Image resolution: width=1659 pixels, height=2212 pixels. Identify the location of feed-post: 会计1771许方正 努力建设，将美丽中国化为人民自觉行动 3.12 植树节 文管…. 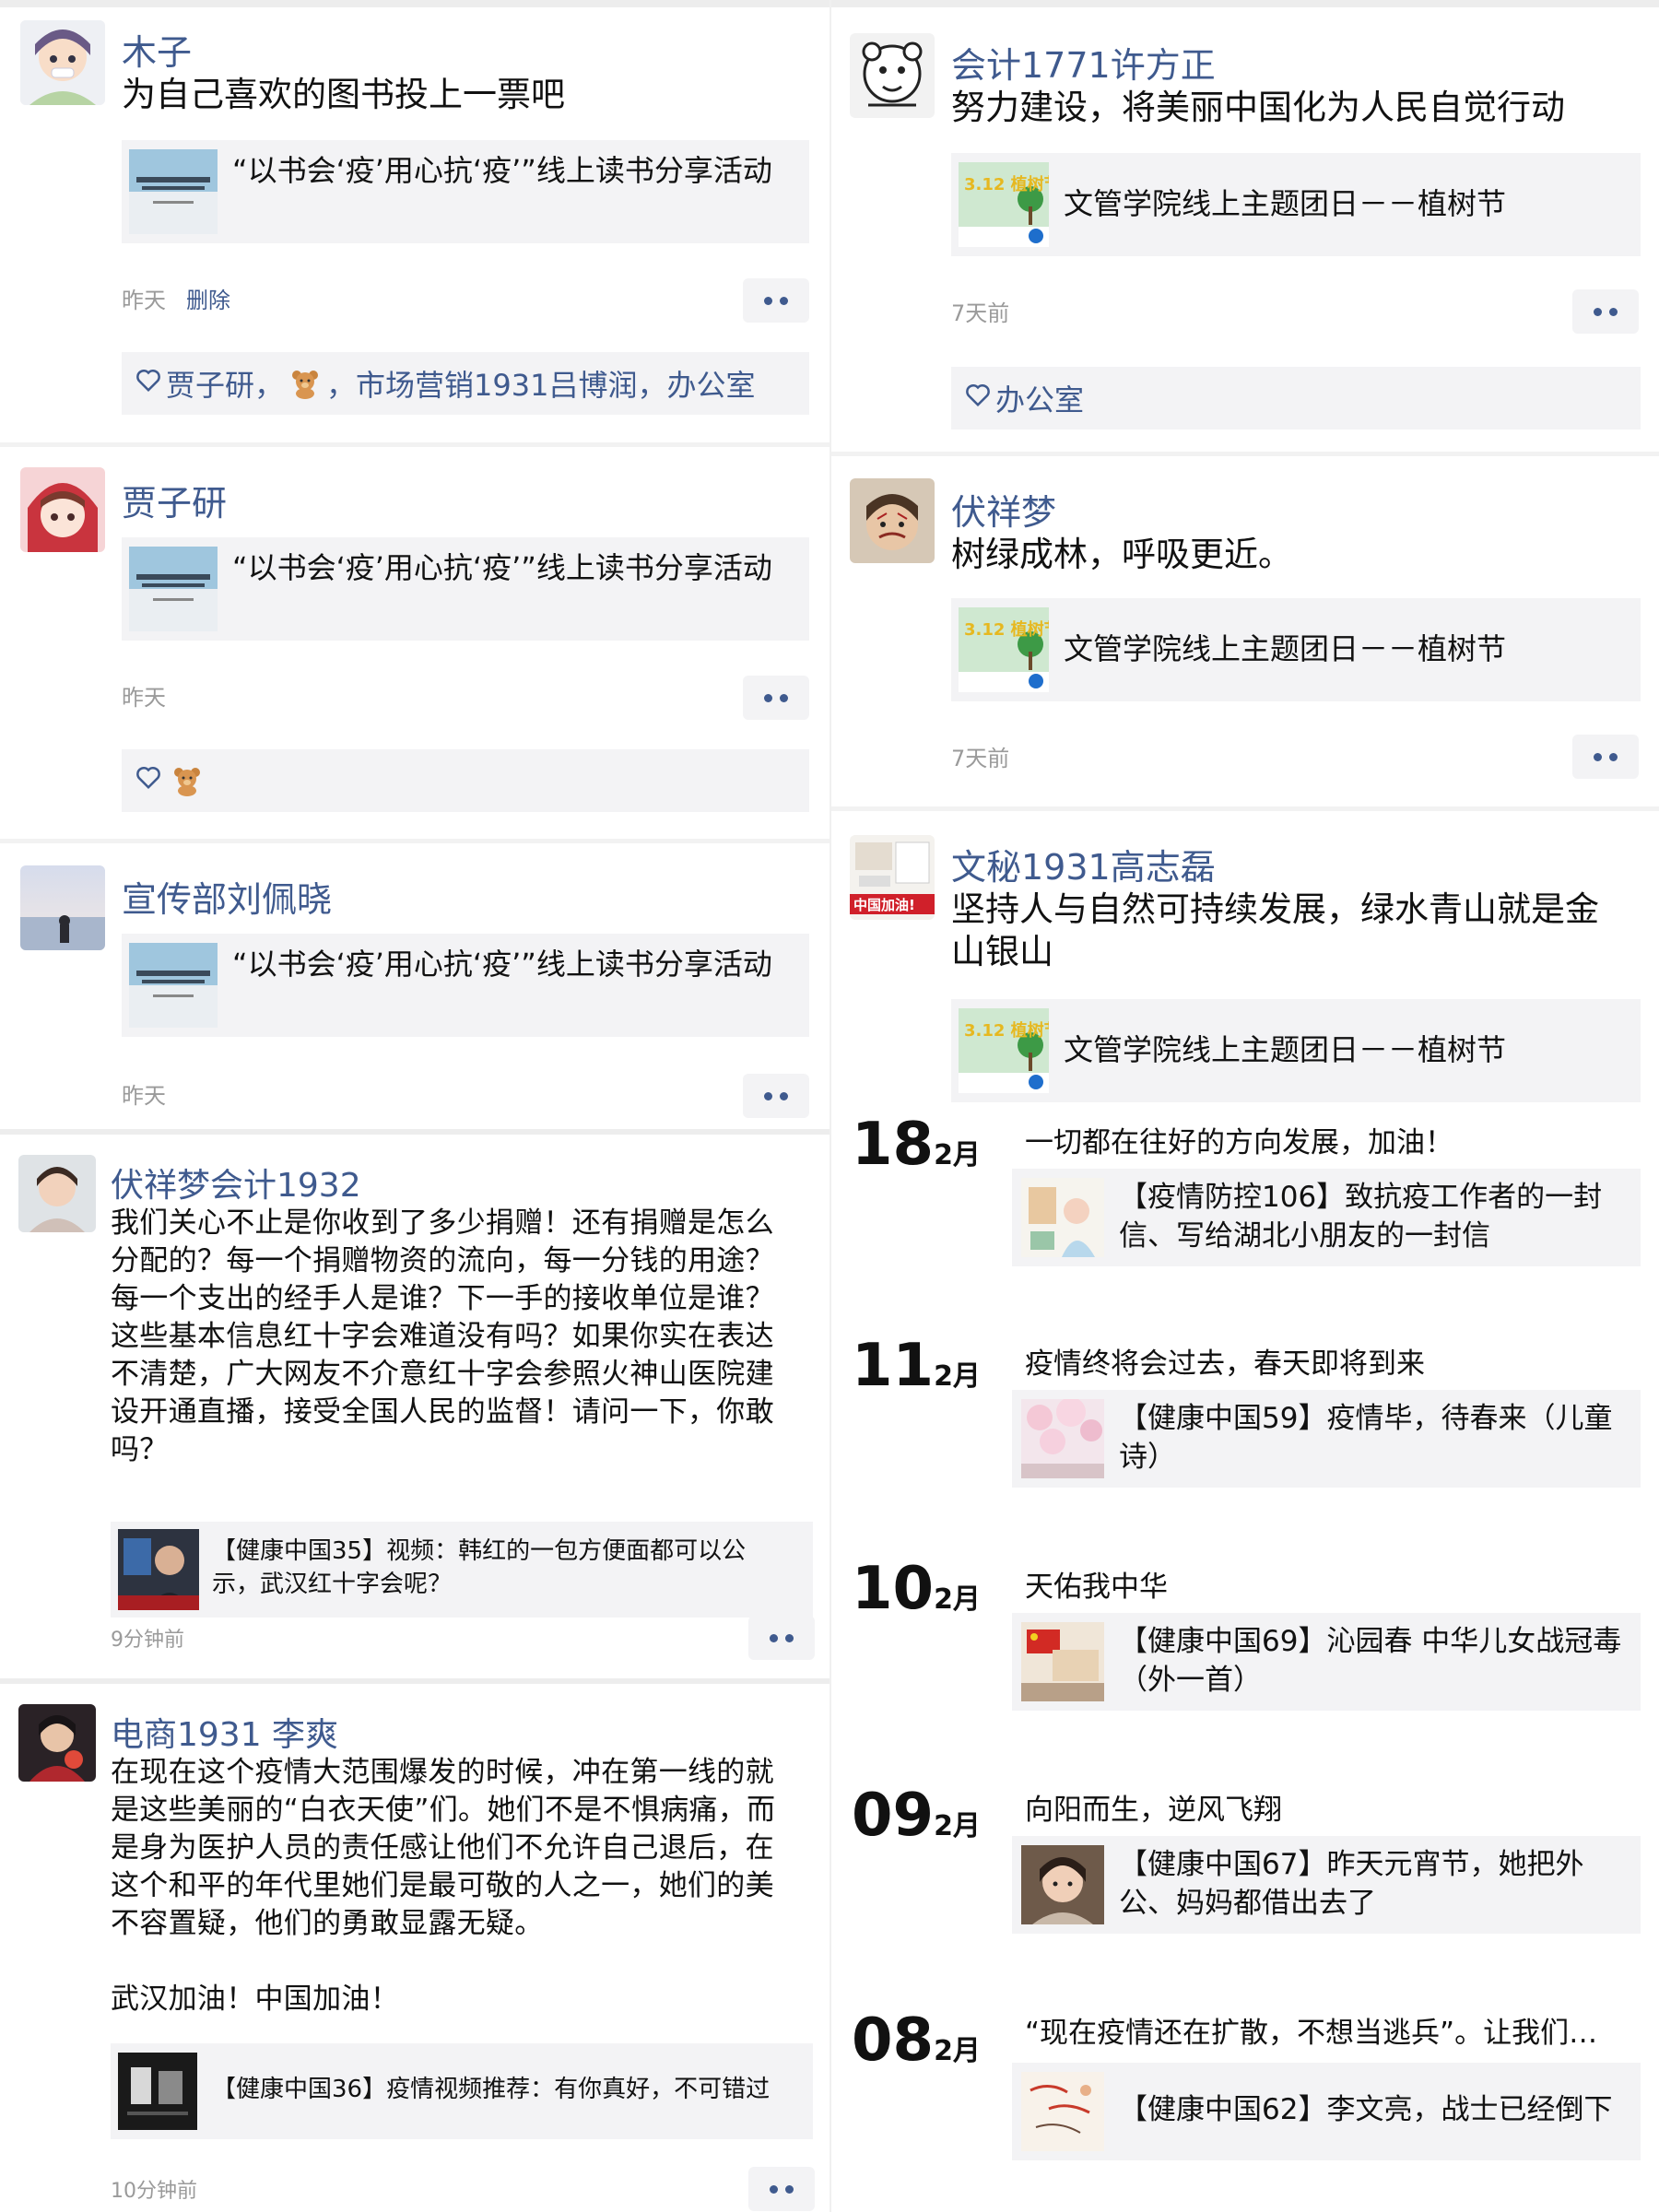
(1245, 226).